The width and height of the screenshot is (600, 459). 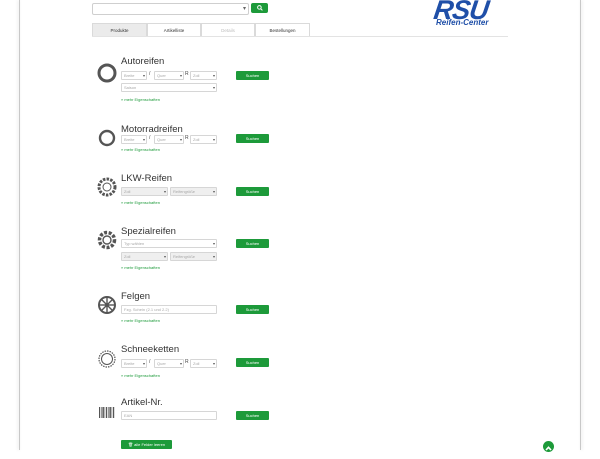 I want to click on saison-select: Saison ▾, so click(x=169, y=87).